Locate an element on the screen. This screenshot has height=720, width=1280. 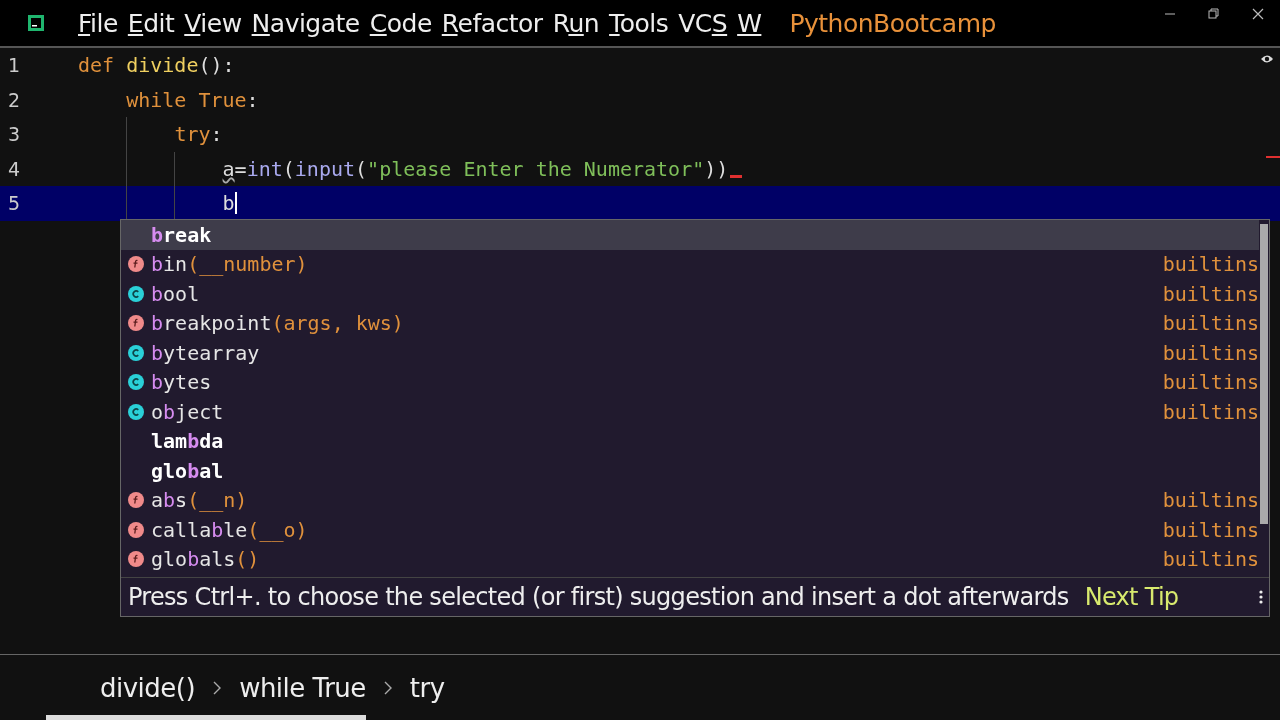
completion-item: global is located at coordinates (690, 471).